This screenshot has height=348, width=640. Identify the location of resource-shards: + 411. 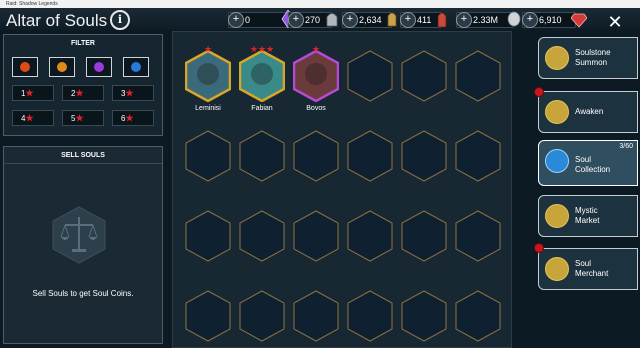
(423, 20).